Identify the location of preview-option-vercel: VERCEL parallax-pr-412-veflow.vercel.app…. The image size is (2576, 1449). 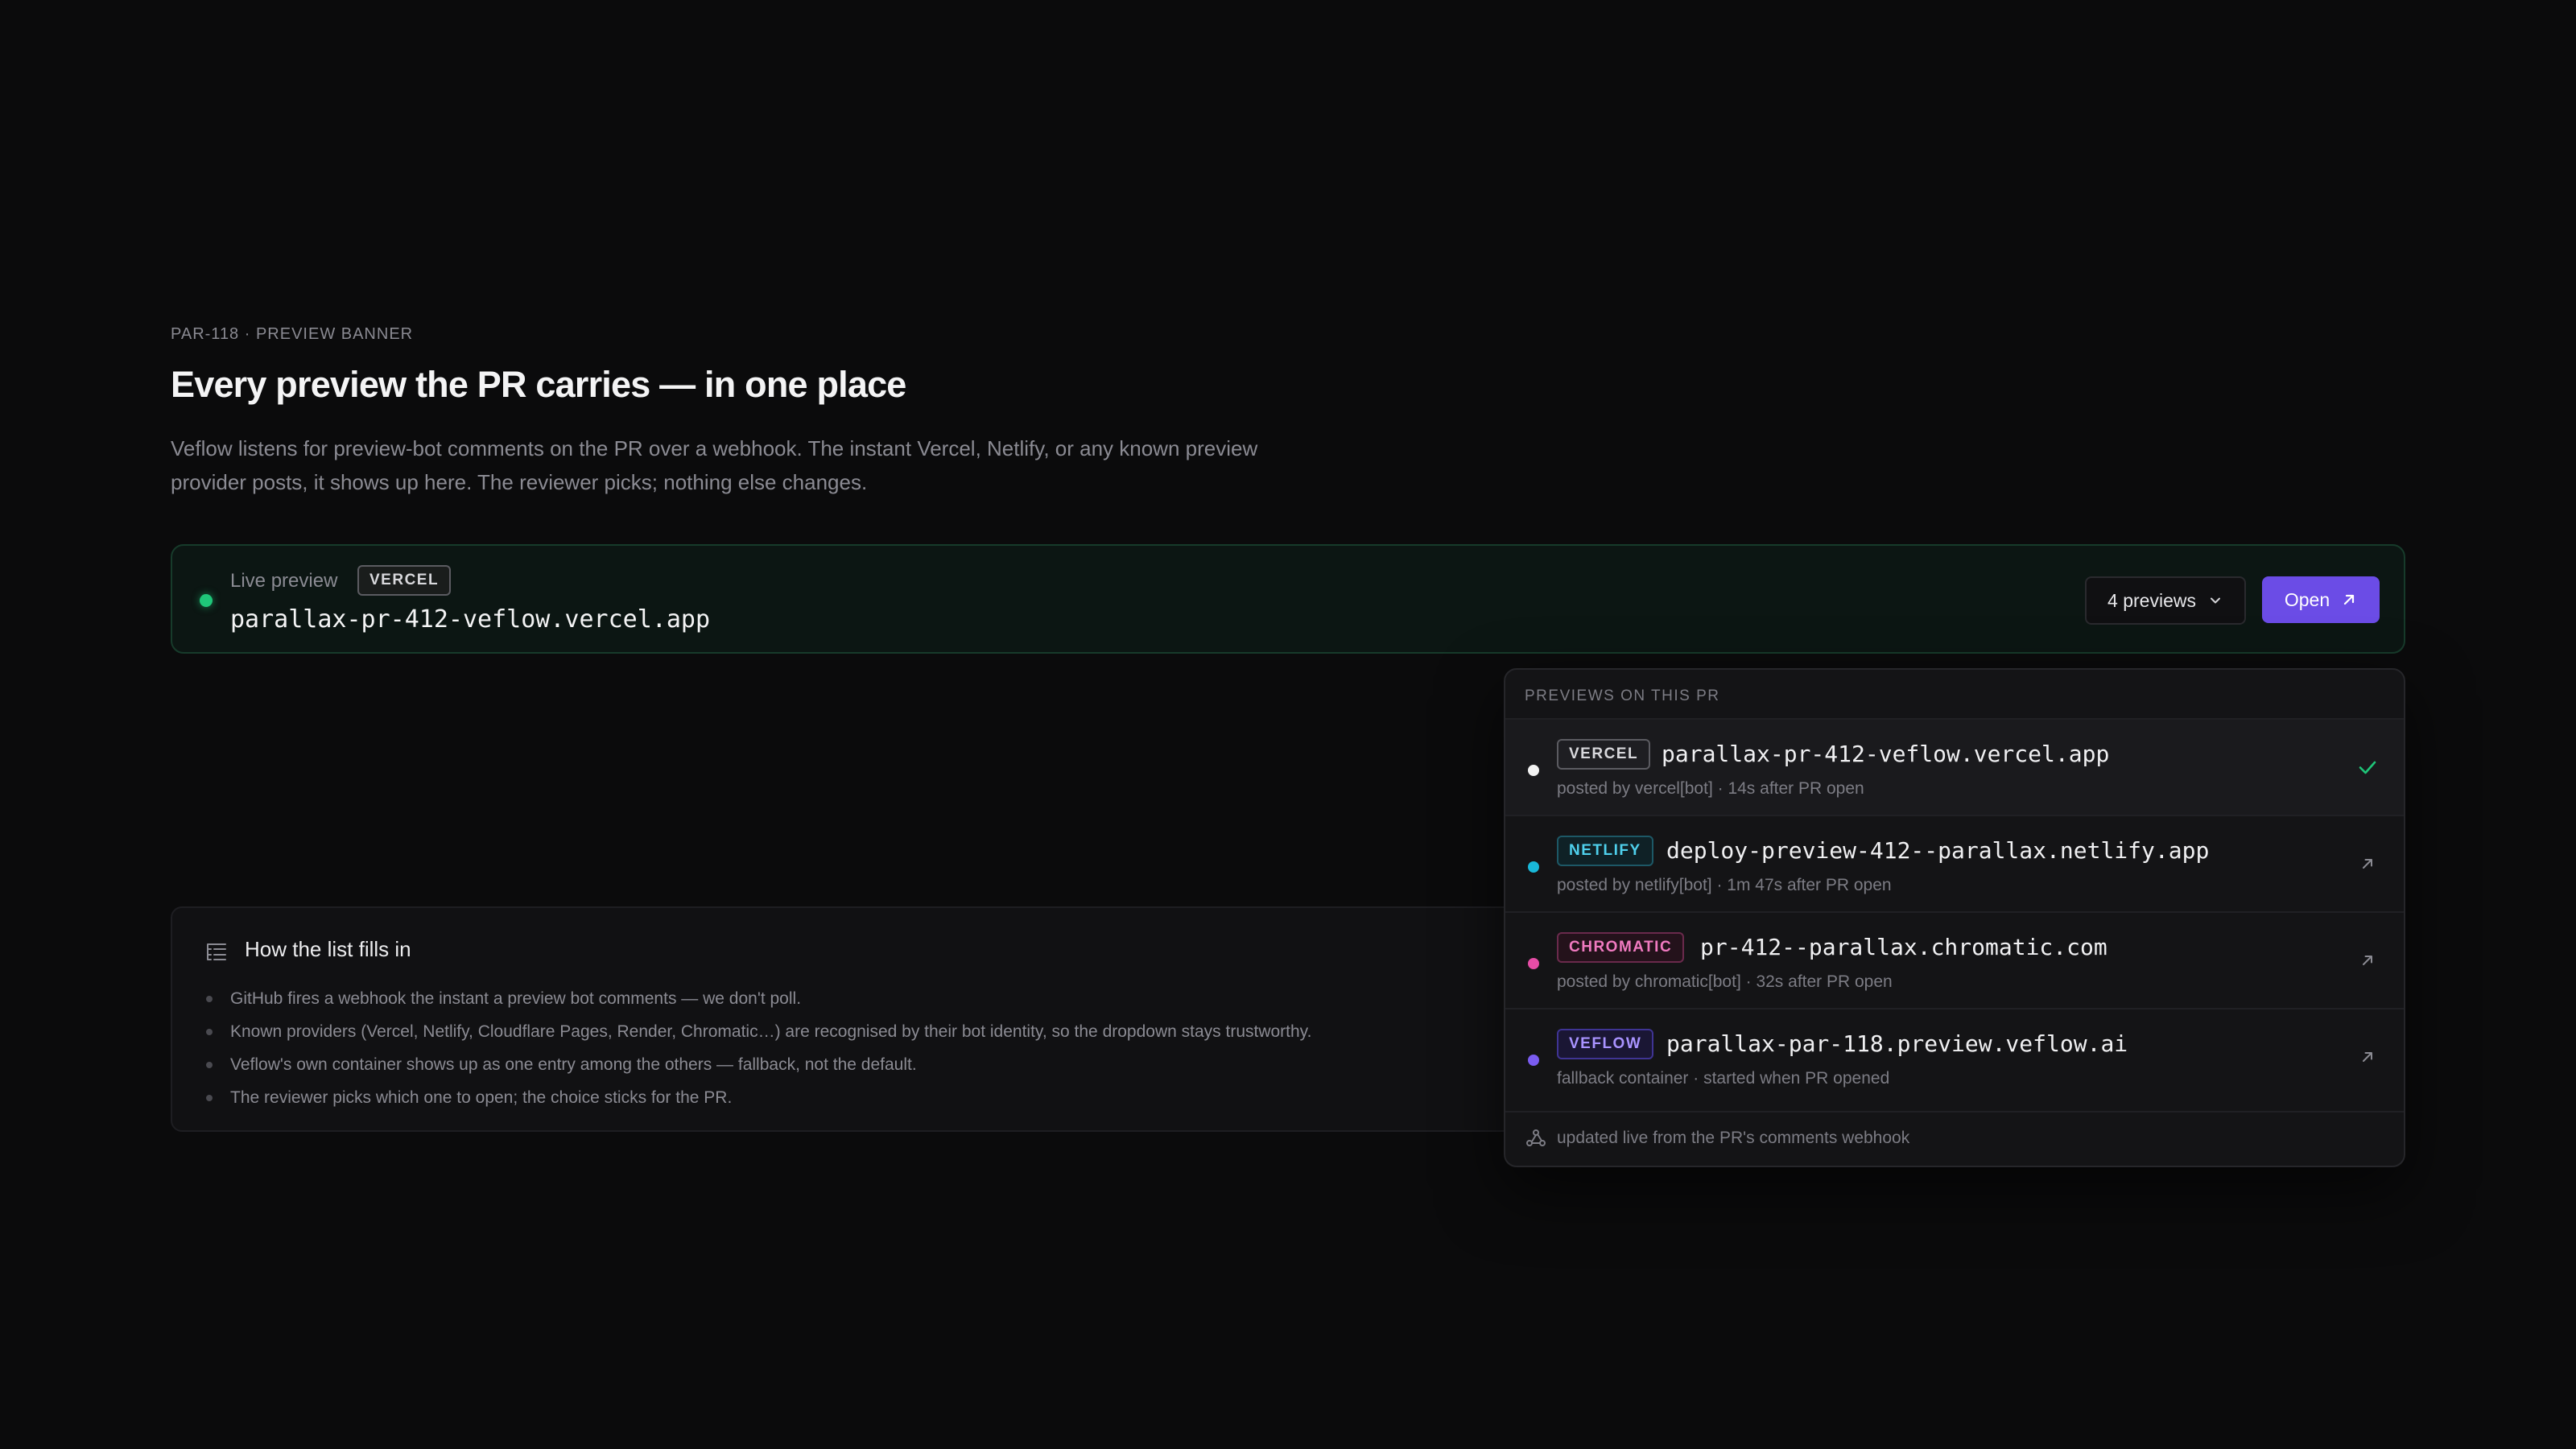
(1954, 766).